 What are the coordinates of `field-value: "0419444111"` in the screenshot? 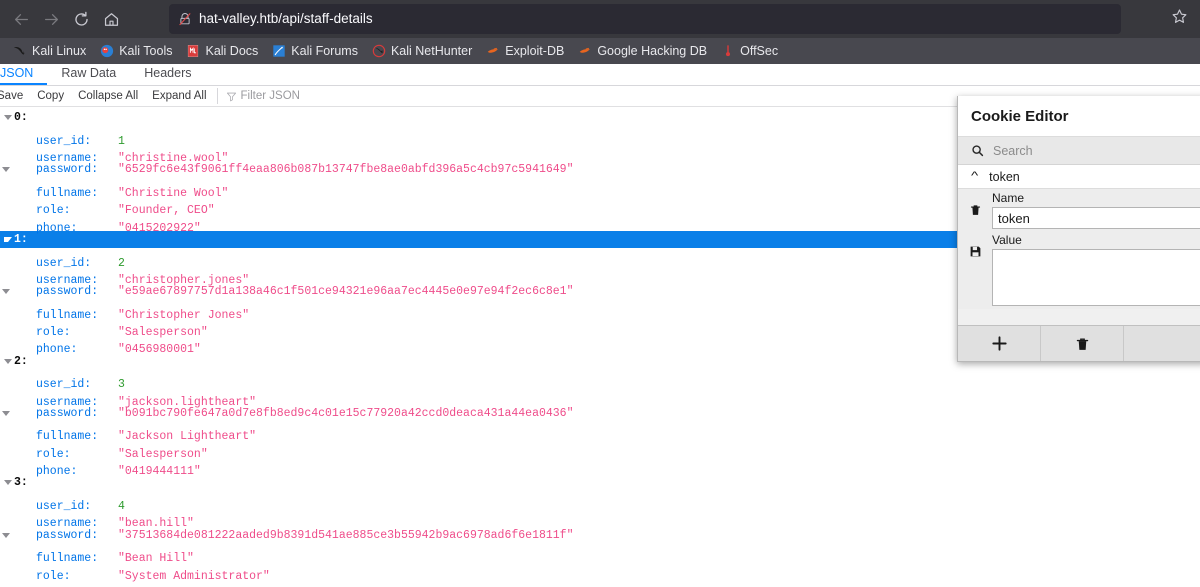 It's located at (159, 472).